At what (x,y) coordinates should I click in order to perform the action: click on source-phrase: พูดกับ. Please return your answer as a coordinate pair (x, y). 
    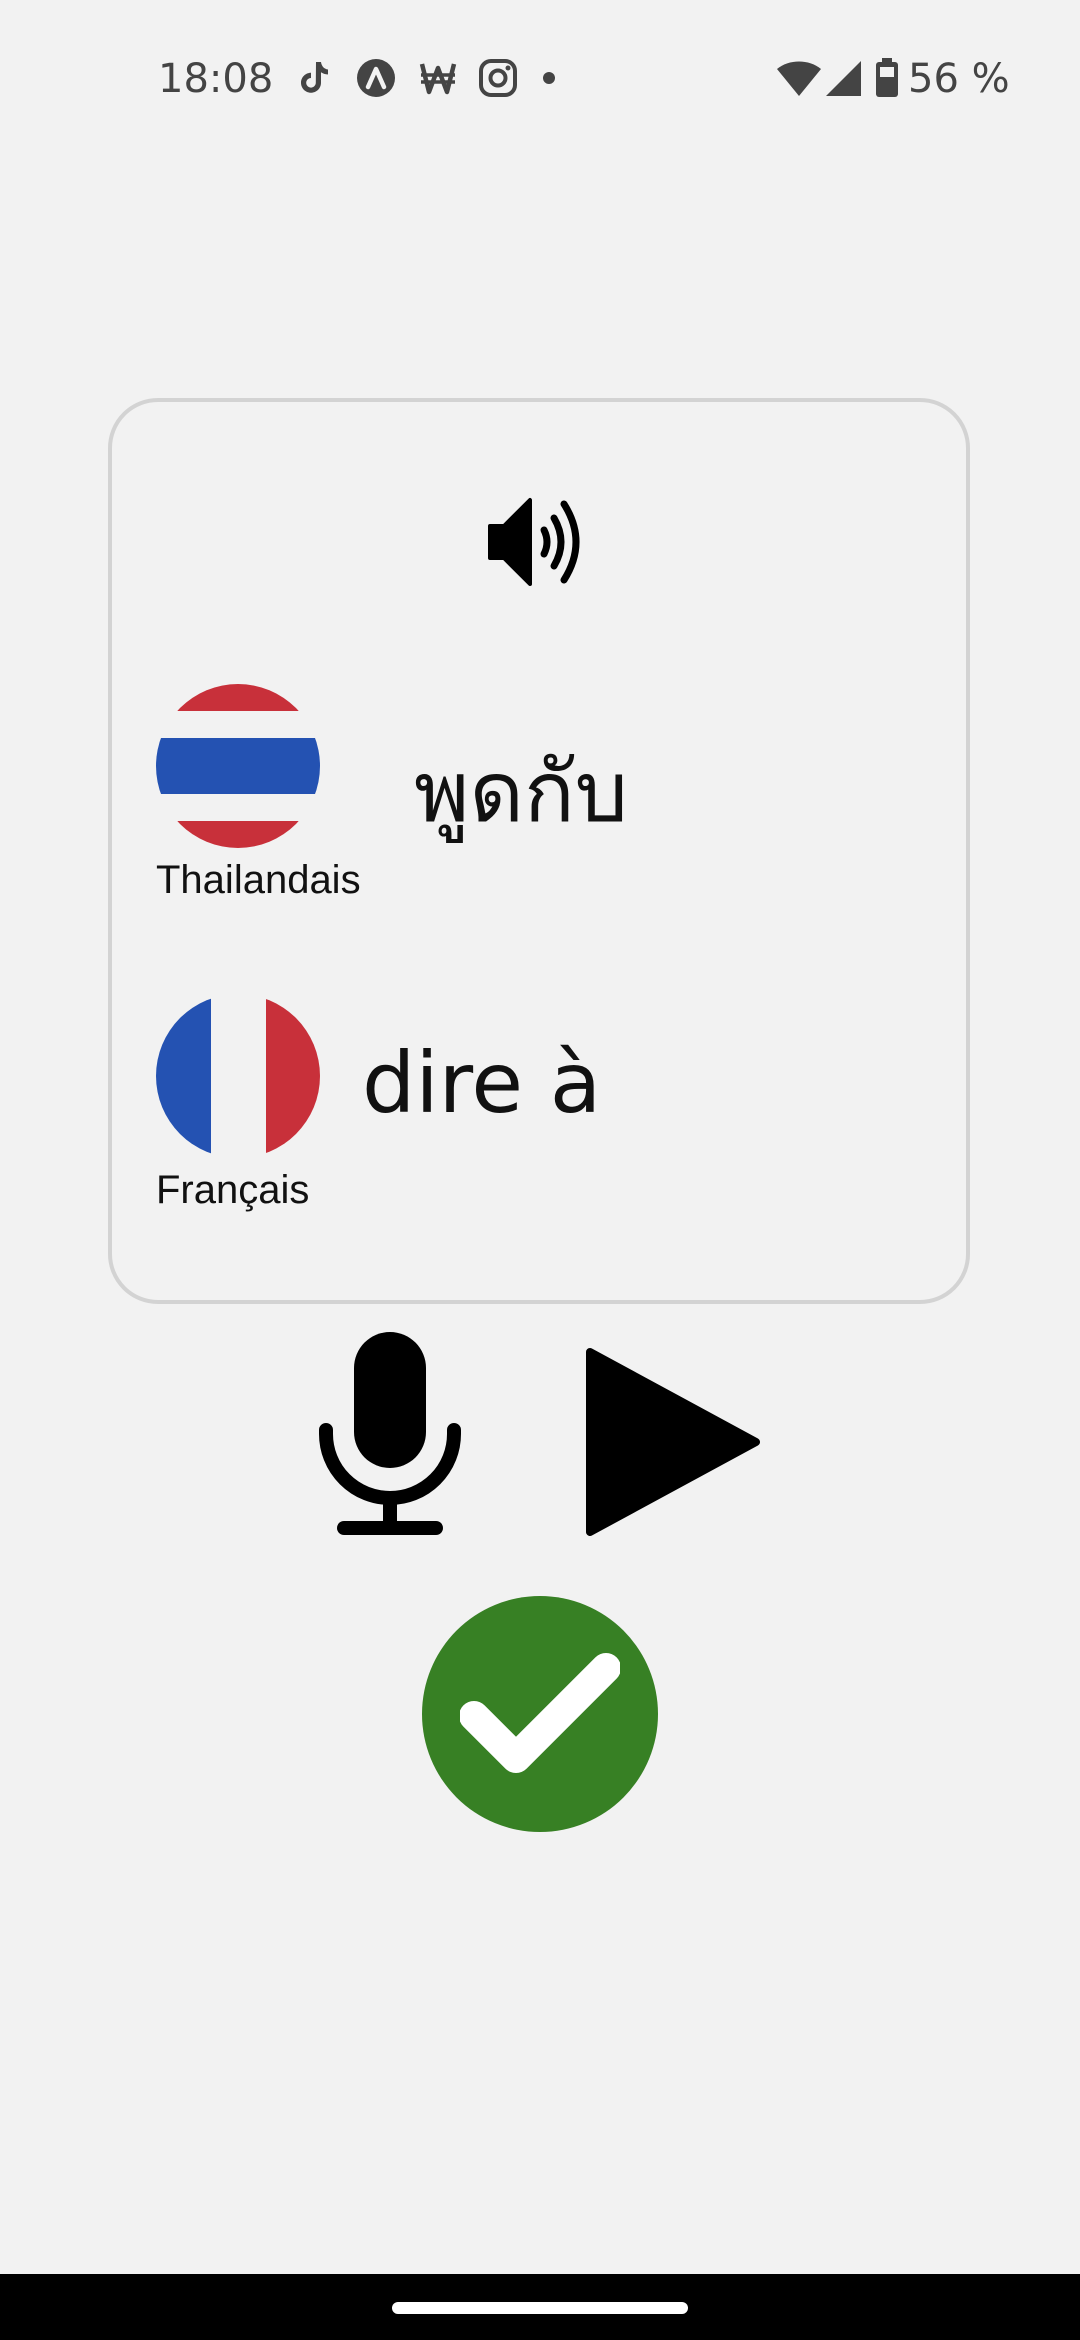
    Looking at the image, I should click on (521, 792).